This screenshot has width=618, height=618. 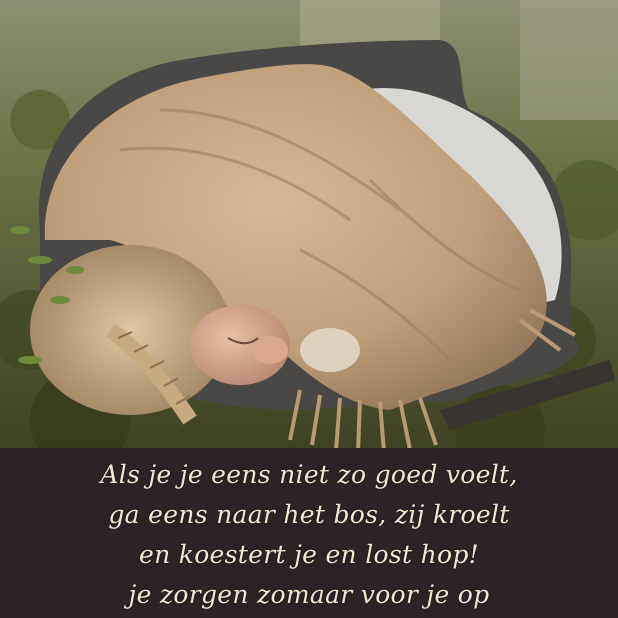 What do you see at coordinates (330, 350) in the screenshot?
I see `hand` at bounding box center [330, 350].